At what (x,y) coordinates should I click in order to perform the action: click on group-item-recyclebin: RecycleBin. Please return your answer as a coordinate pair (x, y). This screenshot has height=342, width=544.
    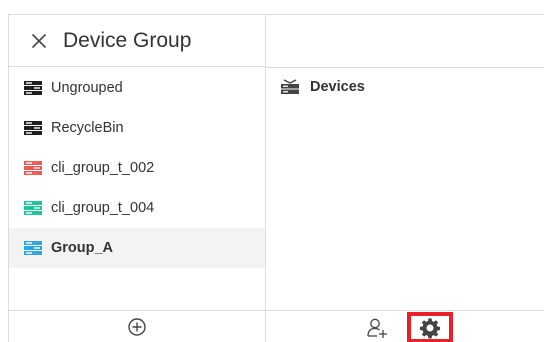
    Looking at the image, I should click on (137, 128).